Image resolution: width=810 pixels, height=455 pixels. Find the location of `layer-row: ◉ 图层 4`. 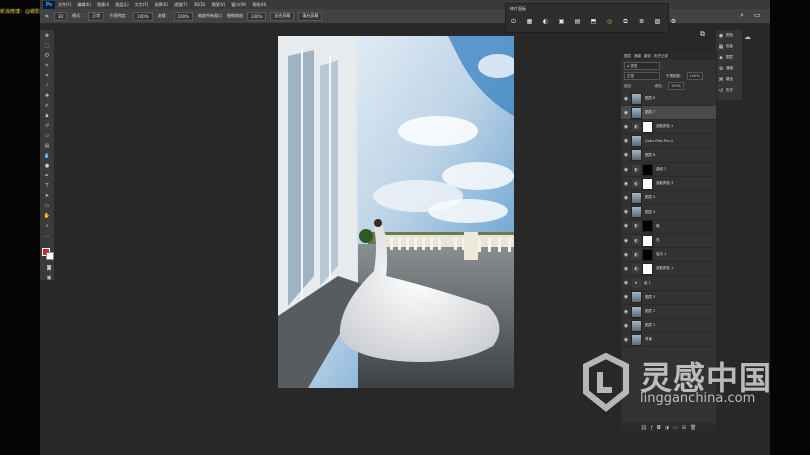

layer-row: ◉ 图层 4 is located at coordinates (668, 213).